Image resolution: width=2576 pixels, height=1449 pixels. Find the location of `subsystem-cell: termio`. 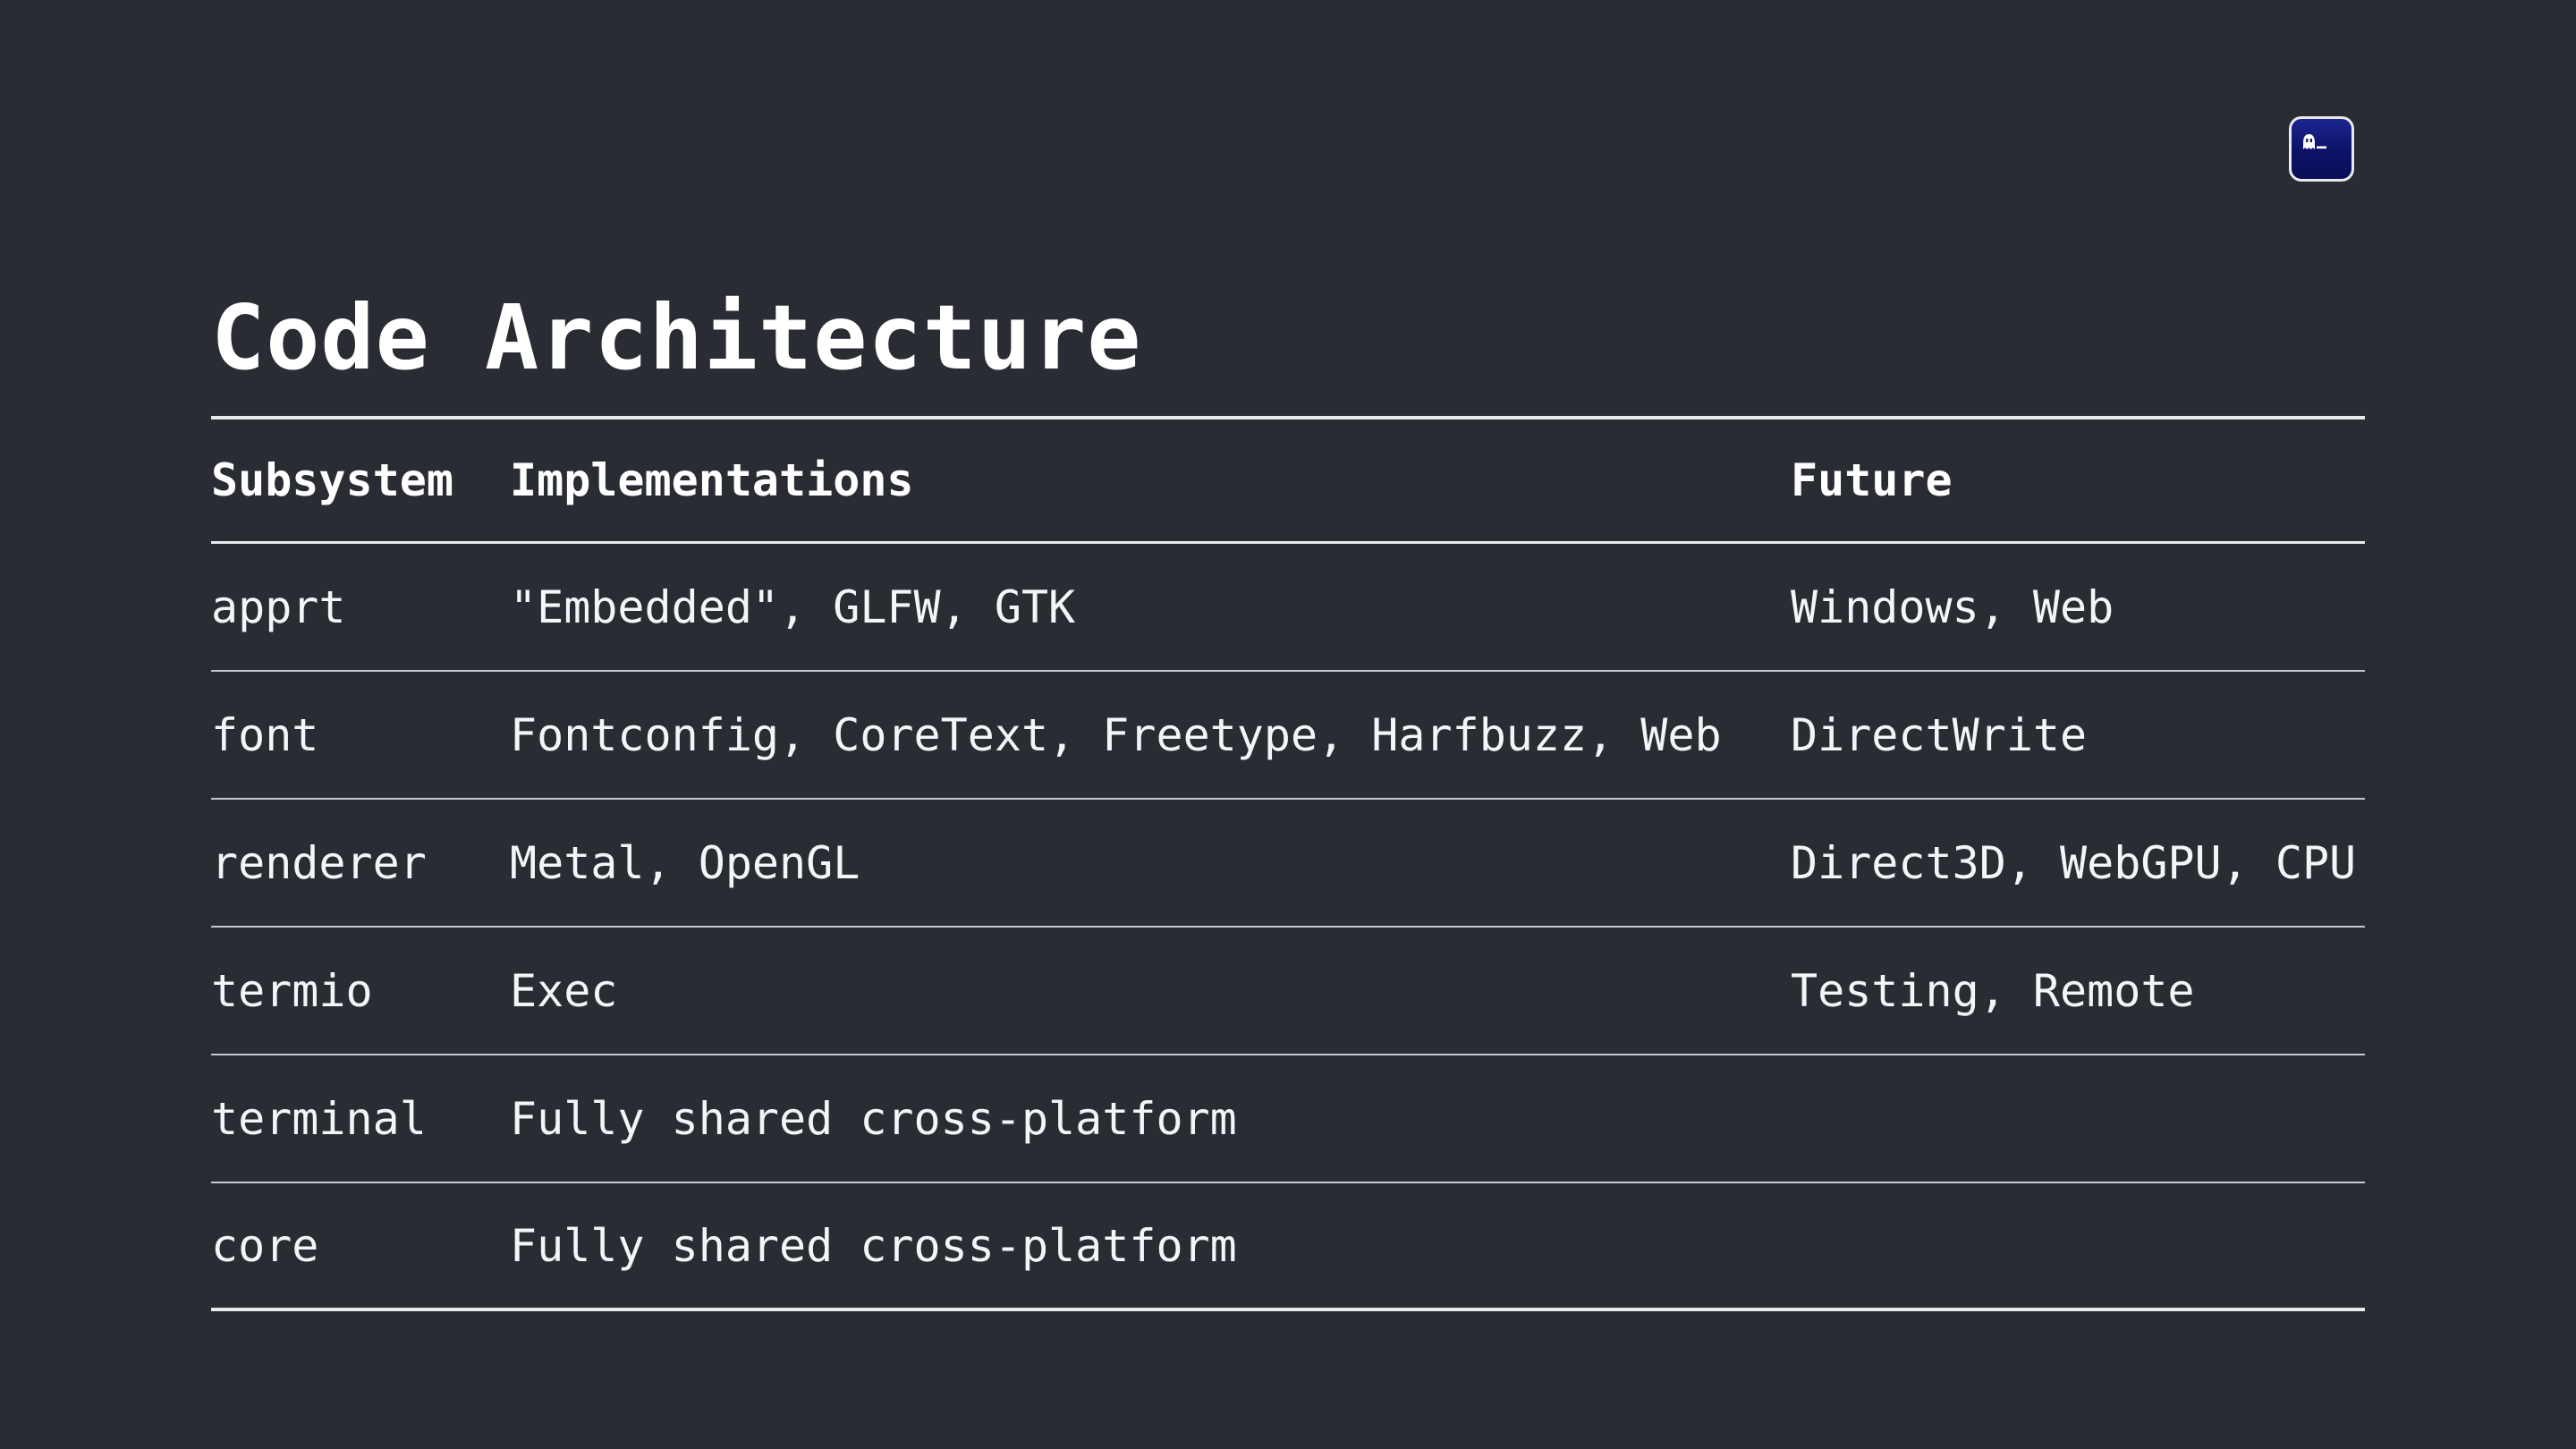

subsystem-cell: termio is located at coordinates (292, 990).